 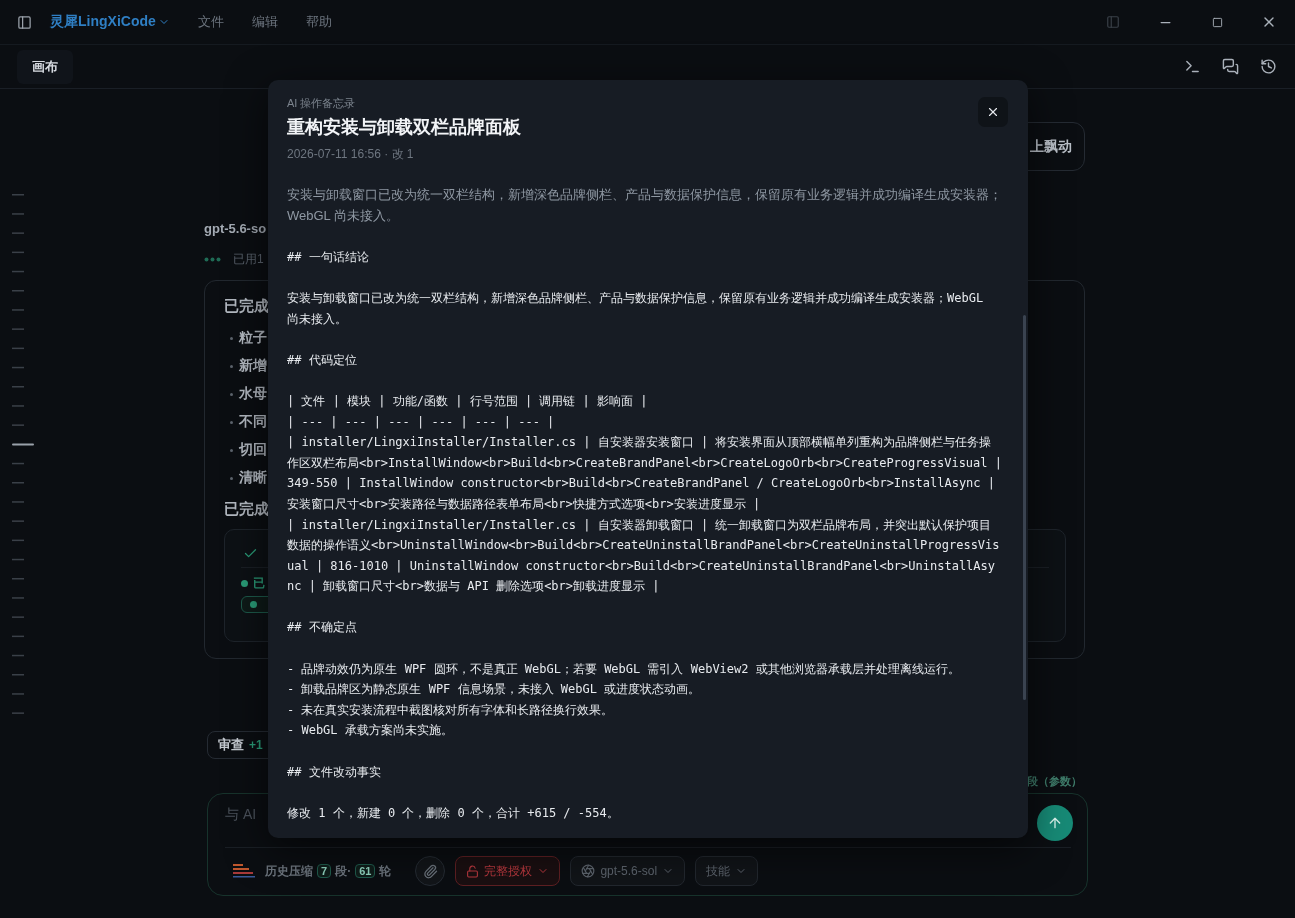 What do you see at coordinates (253, 366) in the screenshot?
I see `bullet-text: 新增` at bounding box center [253, 366].